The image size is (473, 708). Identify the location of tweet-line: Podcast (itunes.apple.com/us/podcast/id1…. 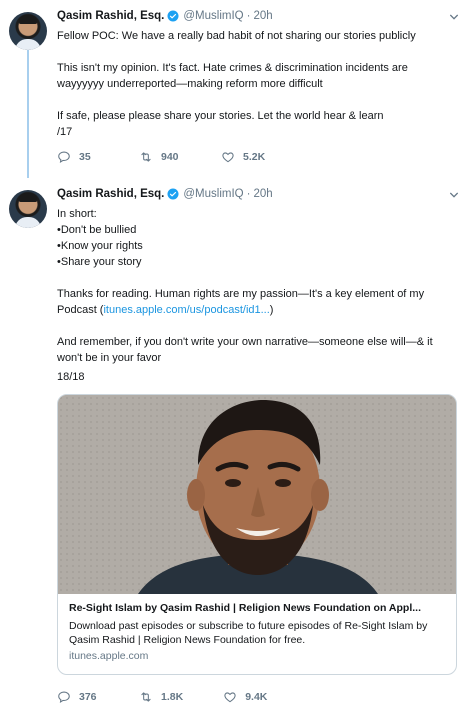
(257, 310).